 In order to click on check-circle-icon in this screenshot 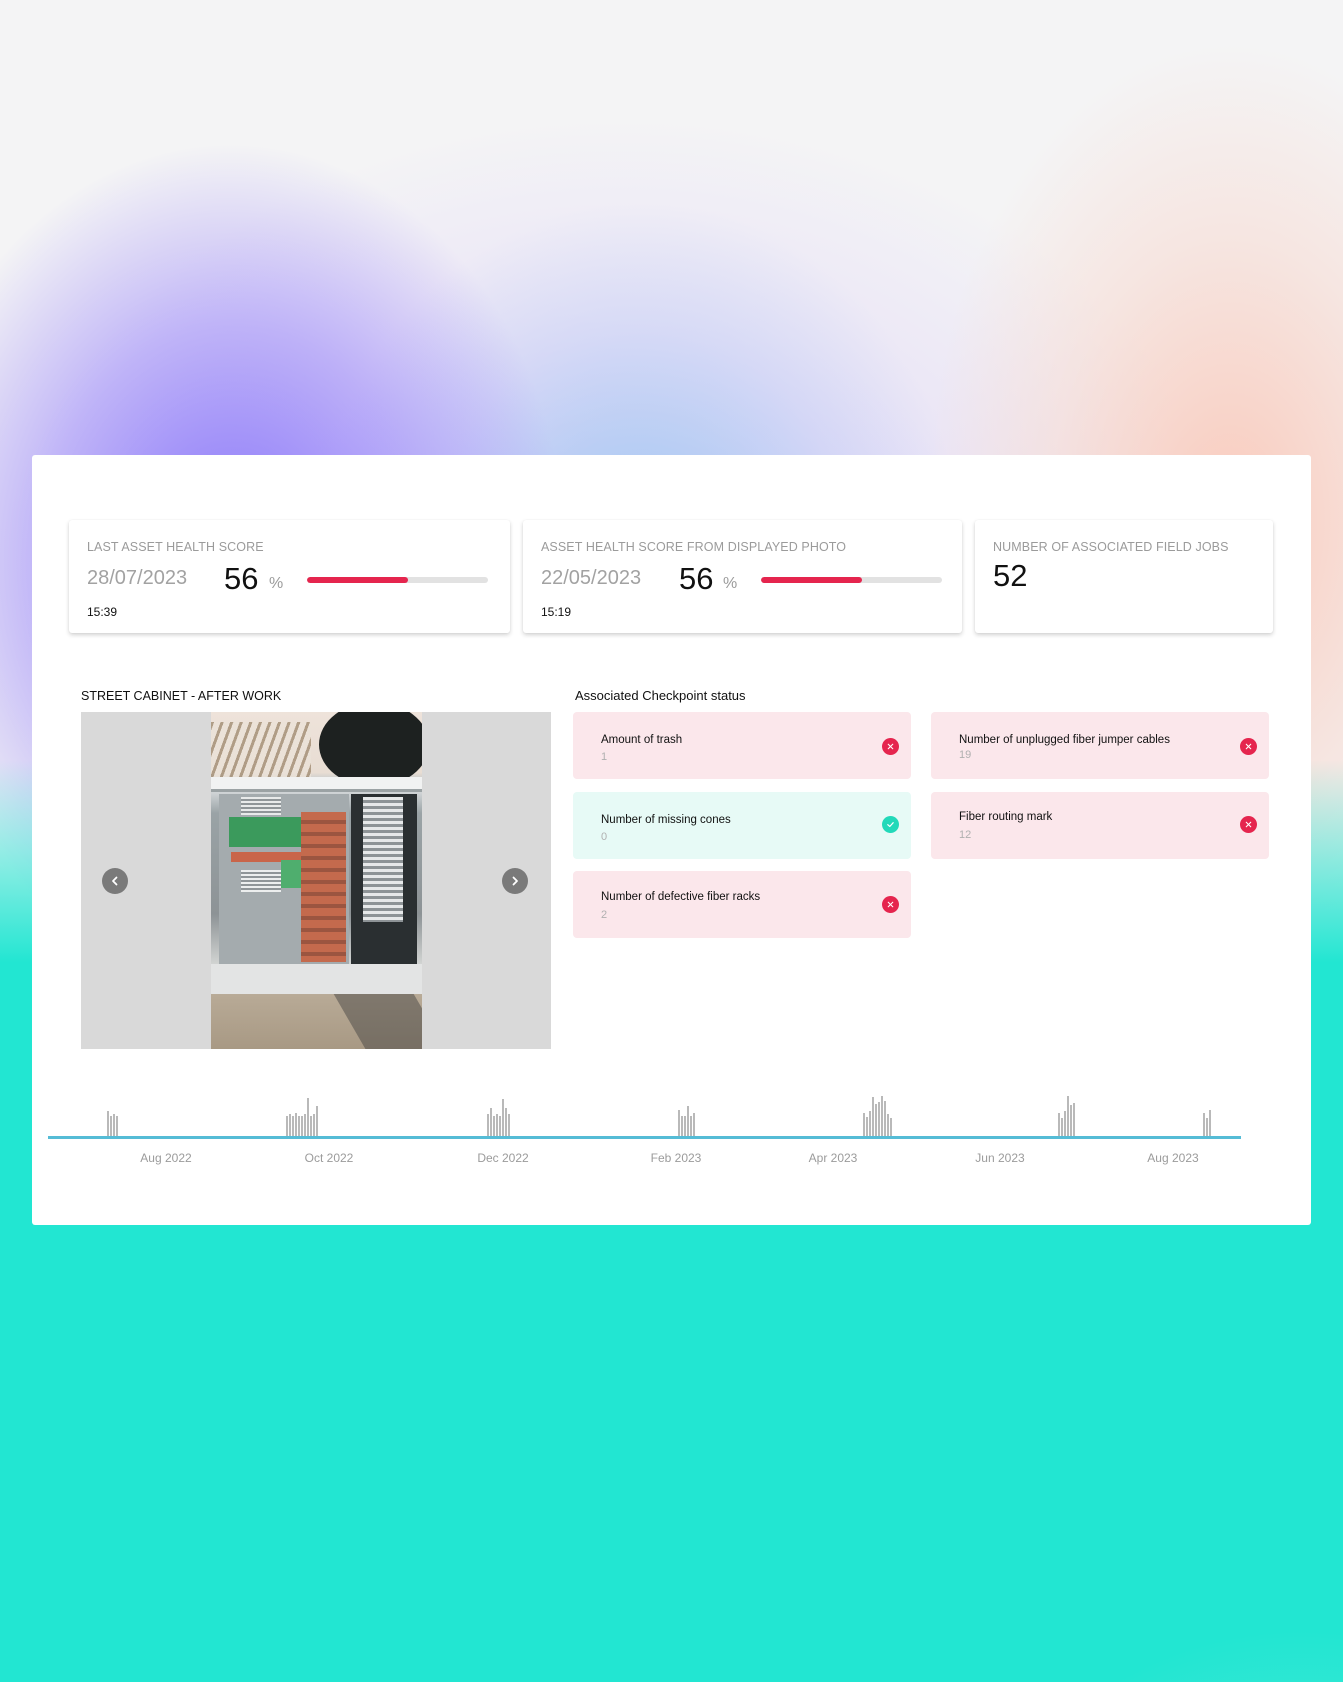, I will do `click(890, 824)`.